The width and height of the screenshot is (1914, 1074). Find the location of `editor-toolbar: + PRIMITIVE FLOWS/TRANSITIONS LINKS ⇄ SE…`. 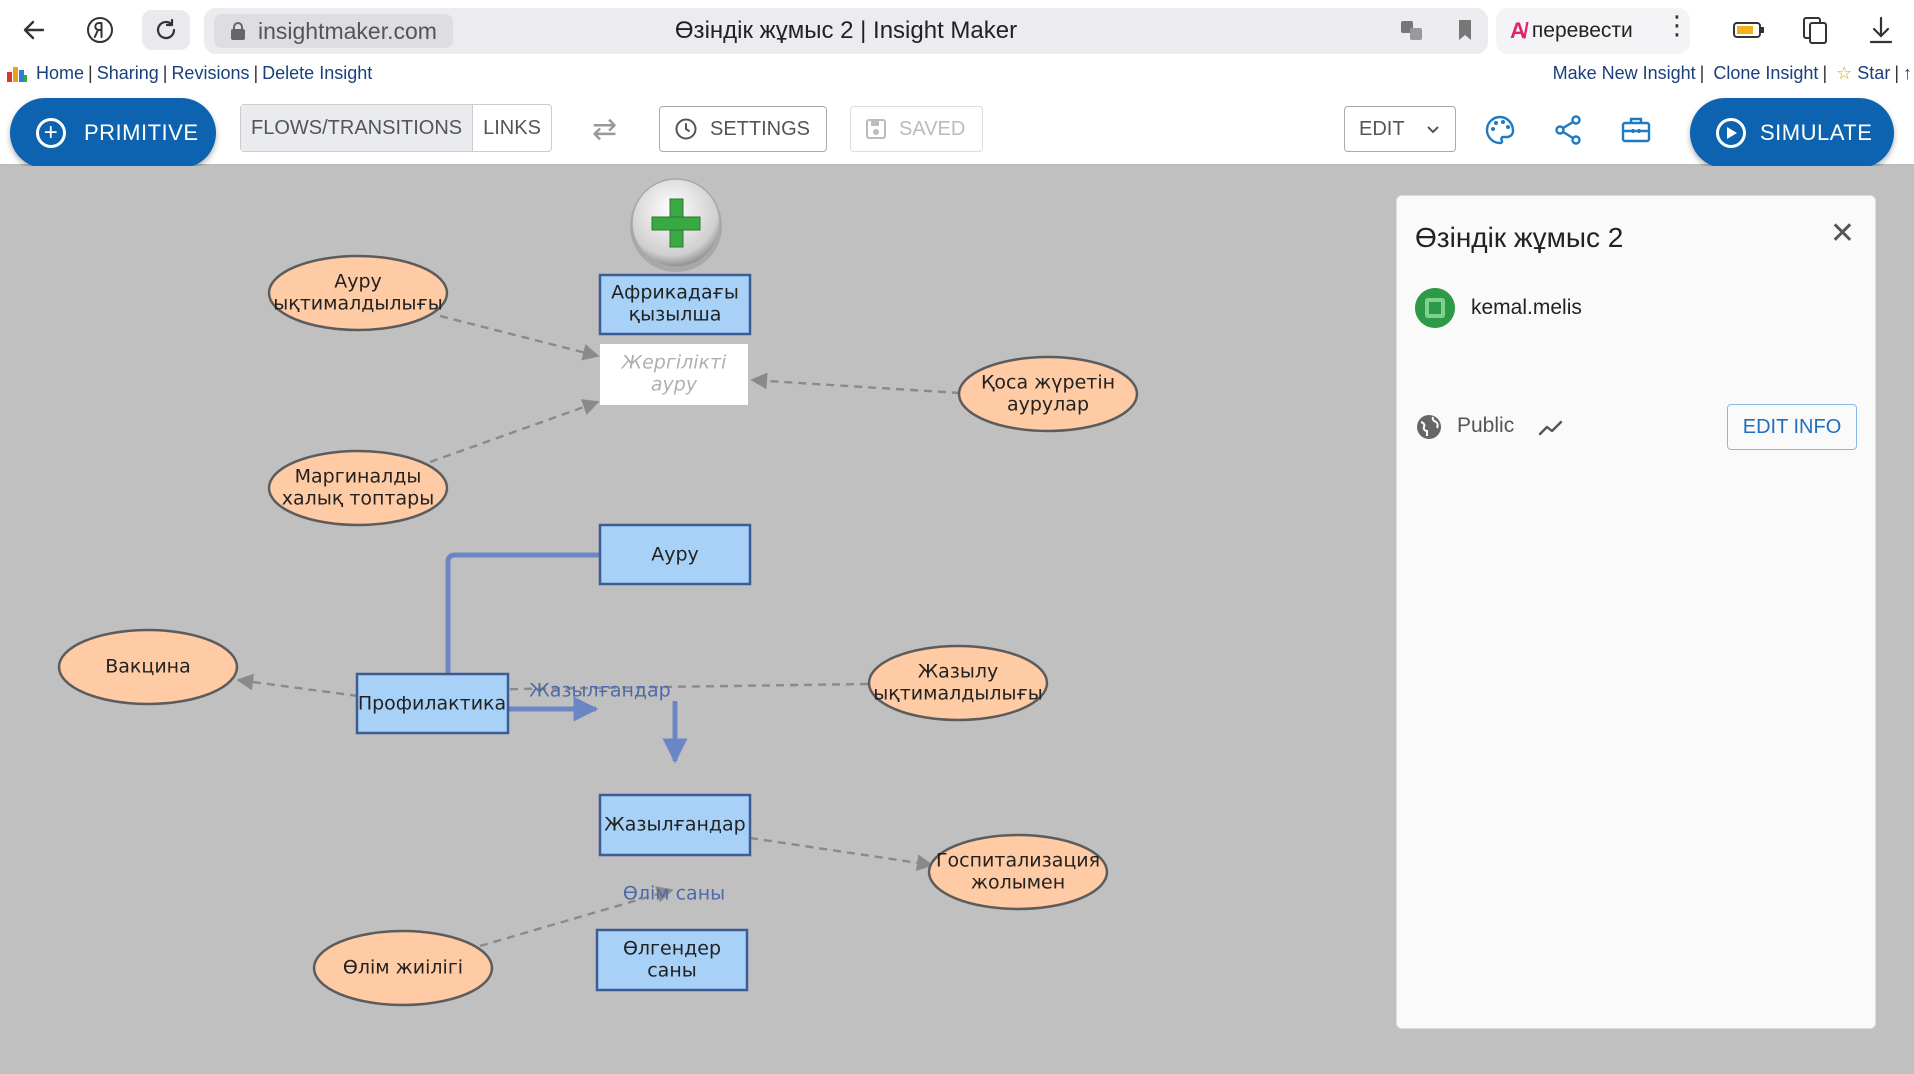

editor-toolbar: + PRIMITIVE FLOWS/TRANSITIONS LINKS ⇄ SE… is located at coordinates (957, 129).